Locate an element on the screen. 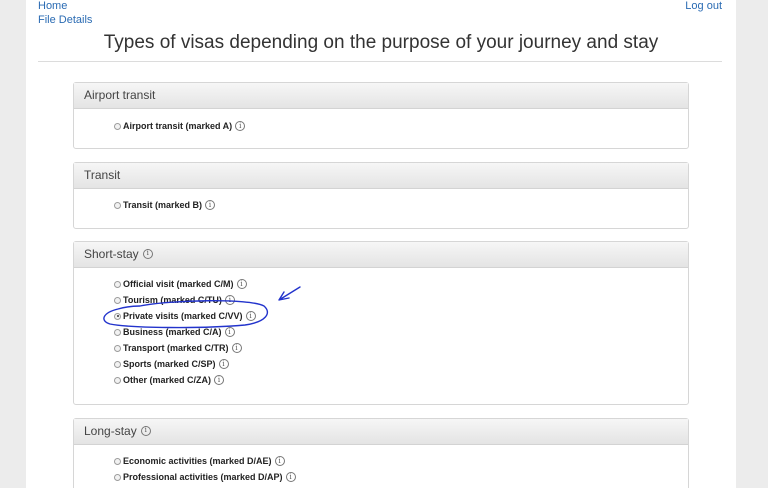 The height and width of the screenshot is (488, 768). option-label: Airport transit (marked A) is located at coordinates (178, 126).